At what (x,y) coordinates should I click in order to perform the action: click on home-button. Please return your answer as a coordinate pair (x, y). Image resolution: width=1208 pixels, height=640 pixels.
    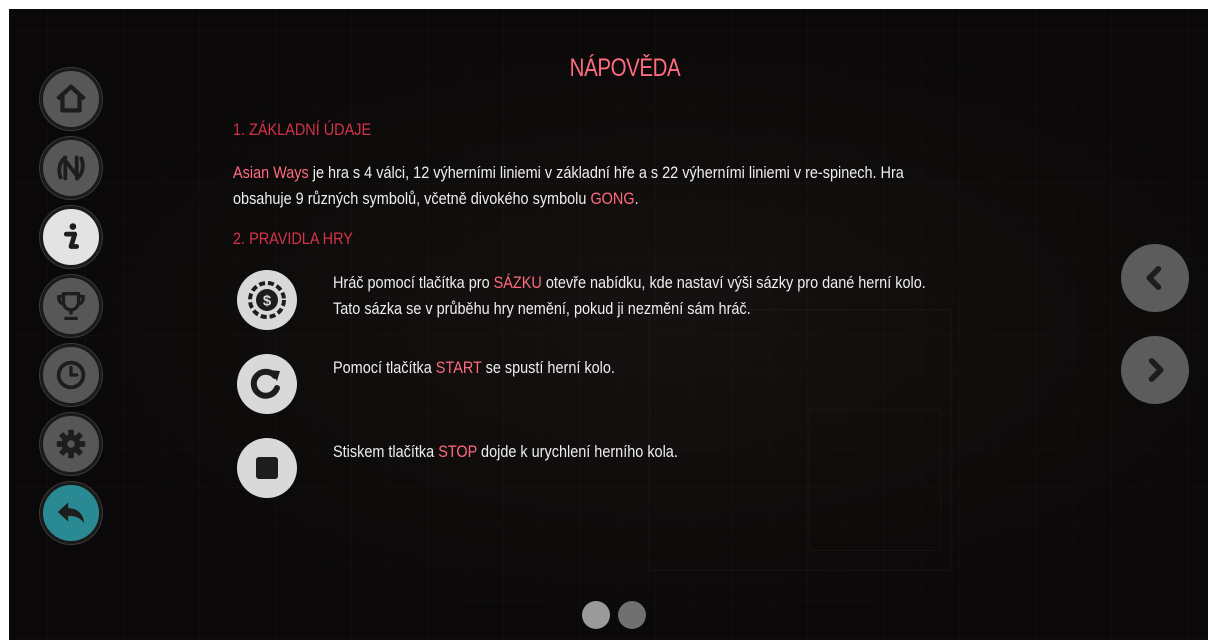
    Looking at the image, I should click on (71, 99).